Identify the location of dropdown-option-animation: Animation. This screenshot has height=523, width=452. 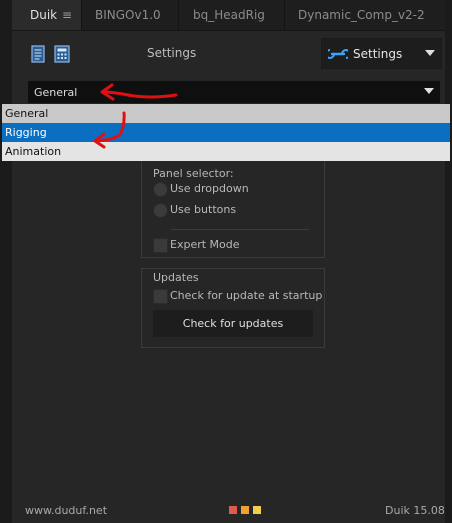
(226, 151).